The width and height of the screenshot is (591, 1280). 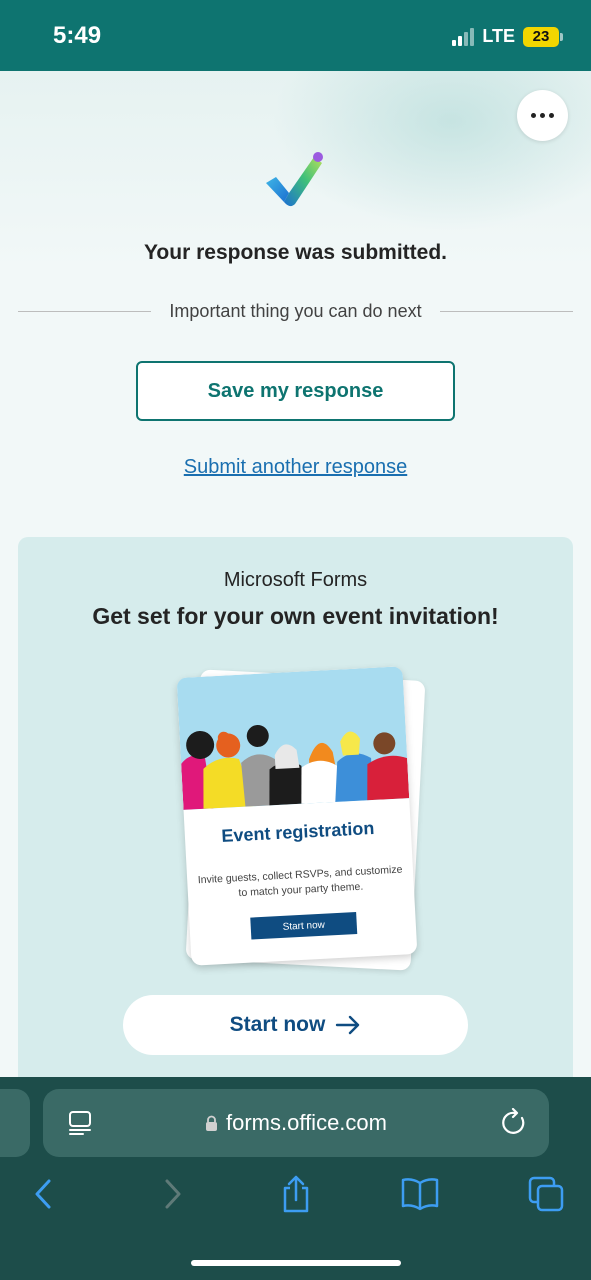 I want to click on back-button, so click(x=44, y=1194).